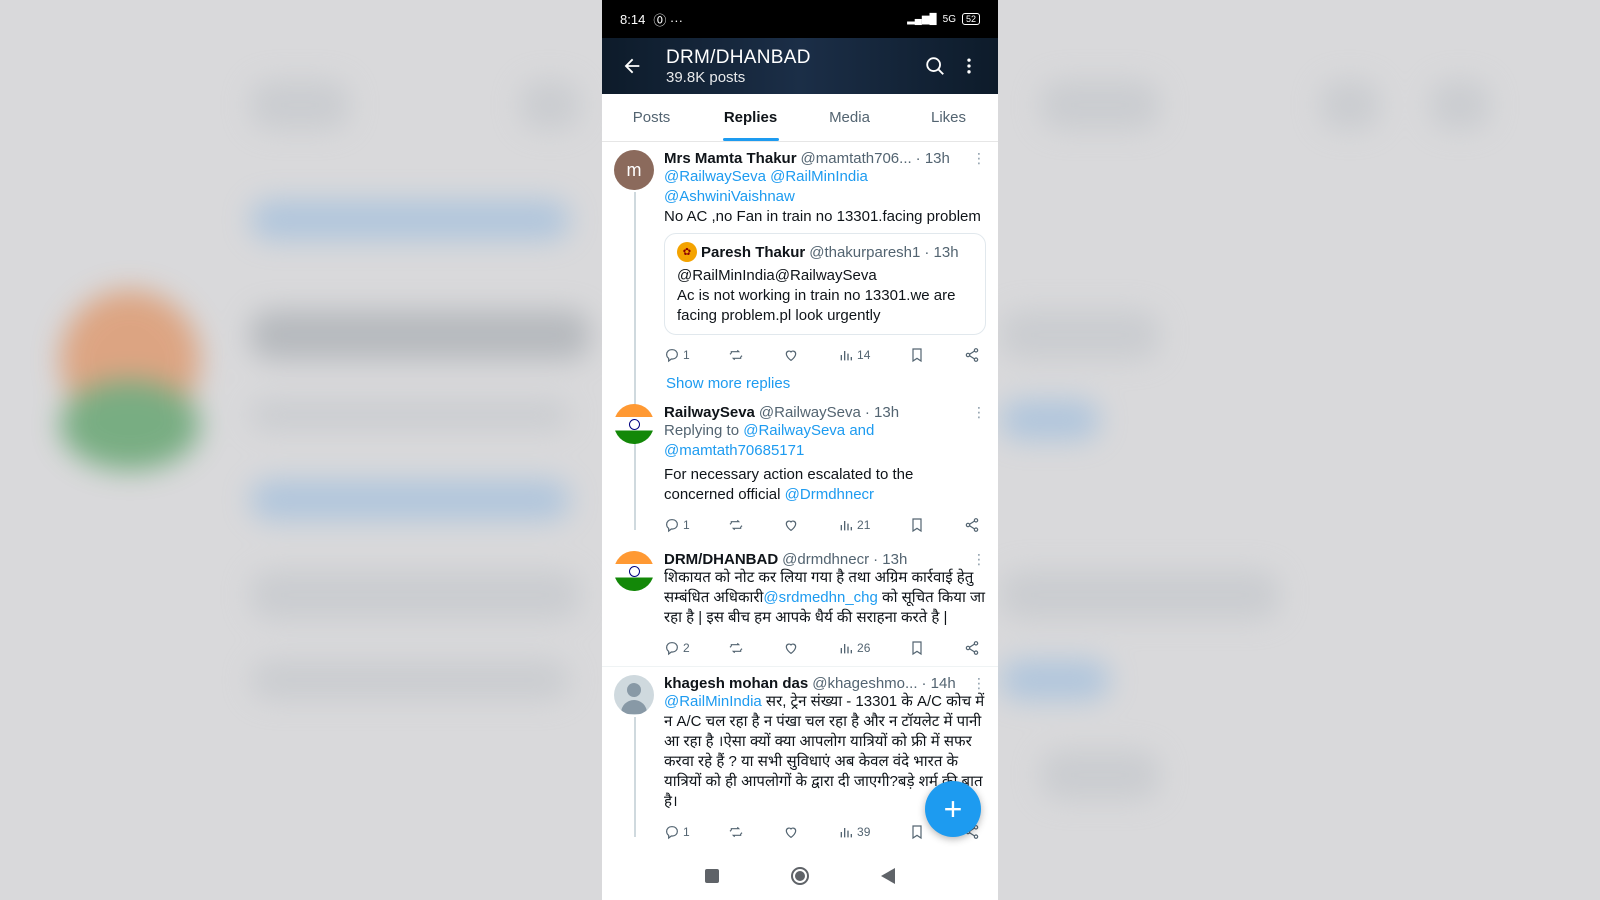  I want to click on search-button, so click(935, 66).